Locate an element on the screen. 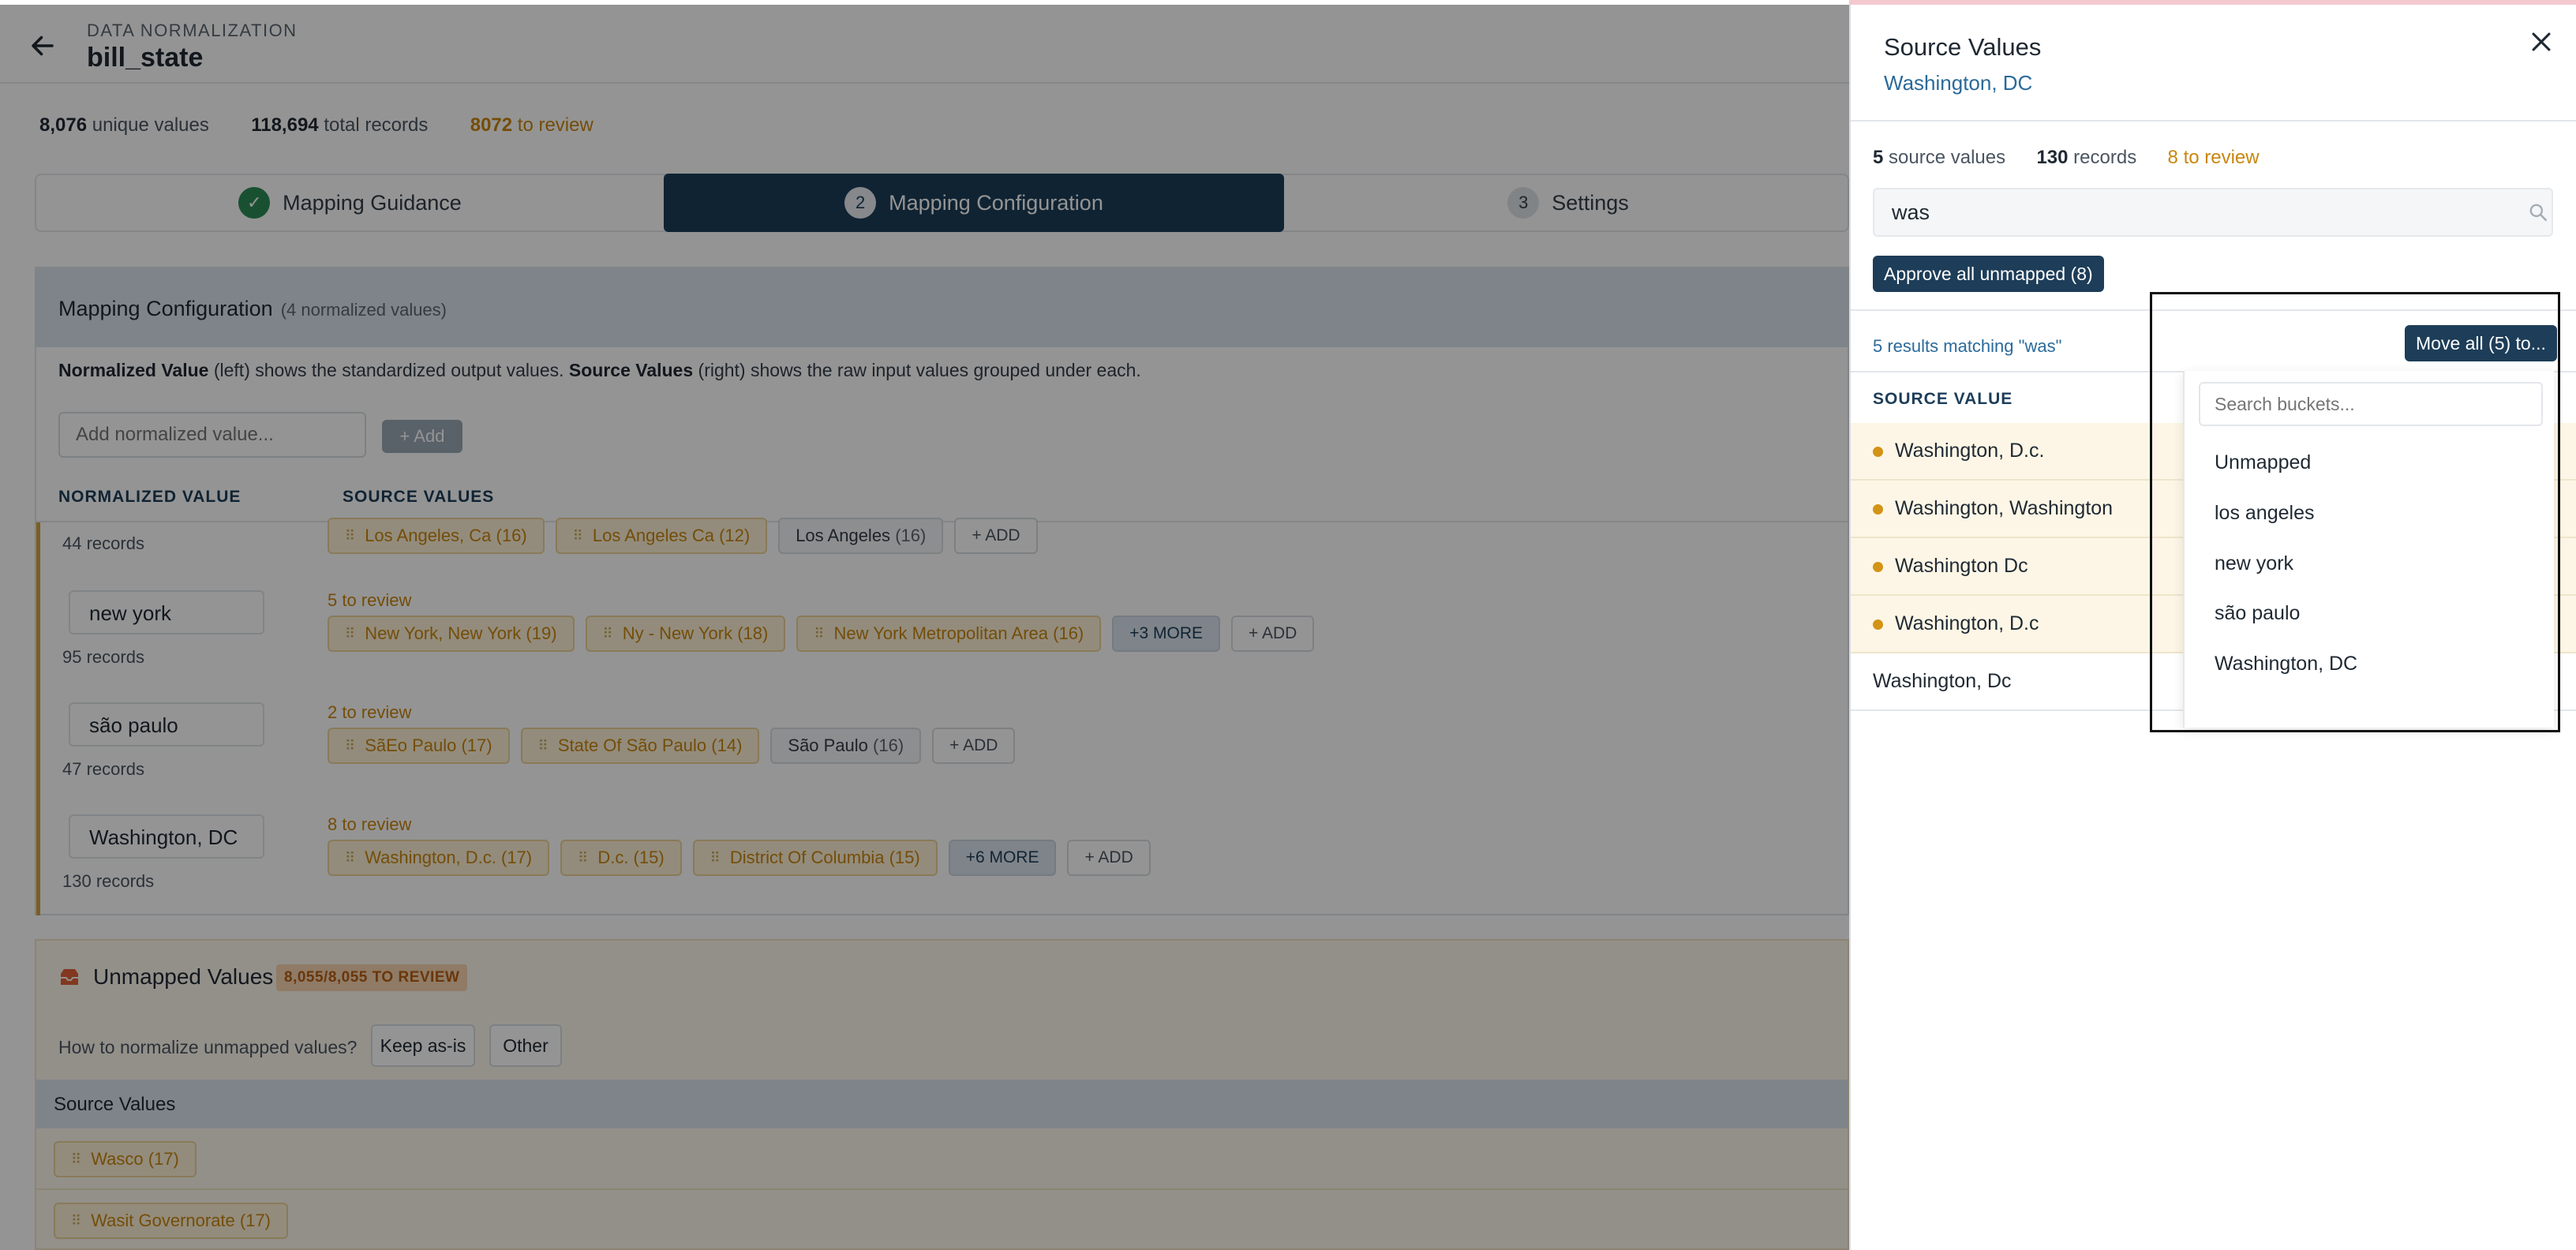  item-label: Washington, D.c is located at coordinates (1967, 623).